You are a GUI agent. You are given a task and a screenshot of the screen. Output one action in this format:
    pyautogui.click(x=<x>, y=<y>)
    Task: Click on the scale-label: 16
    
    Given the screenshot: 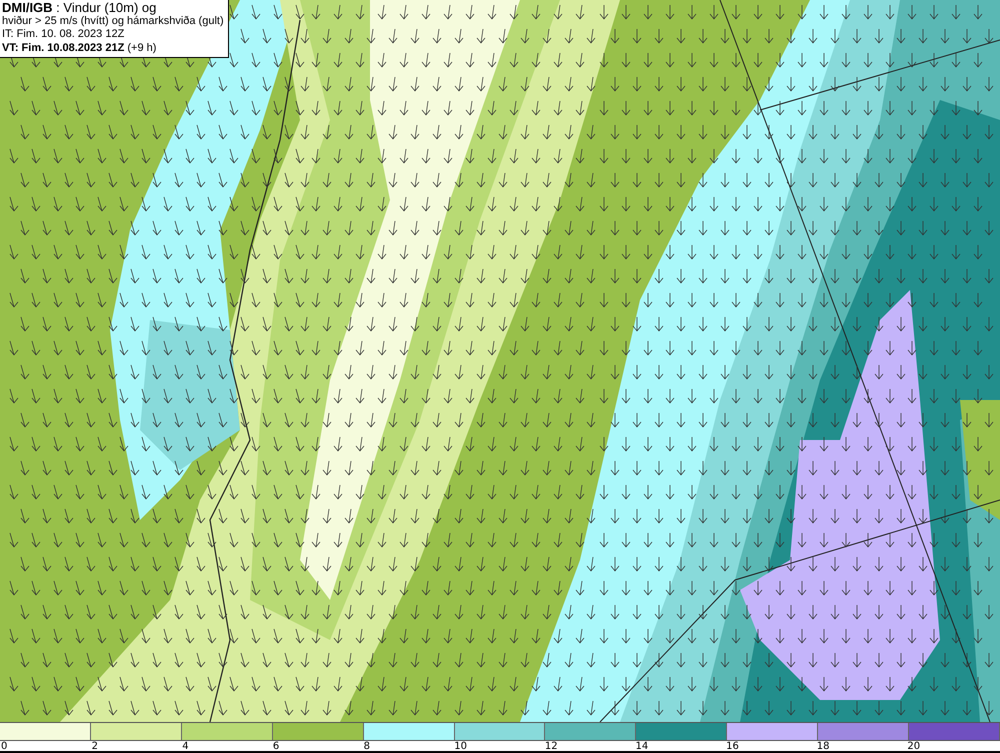 What is the action you would take?
    pyautogui.click(x=732, y=747)
    